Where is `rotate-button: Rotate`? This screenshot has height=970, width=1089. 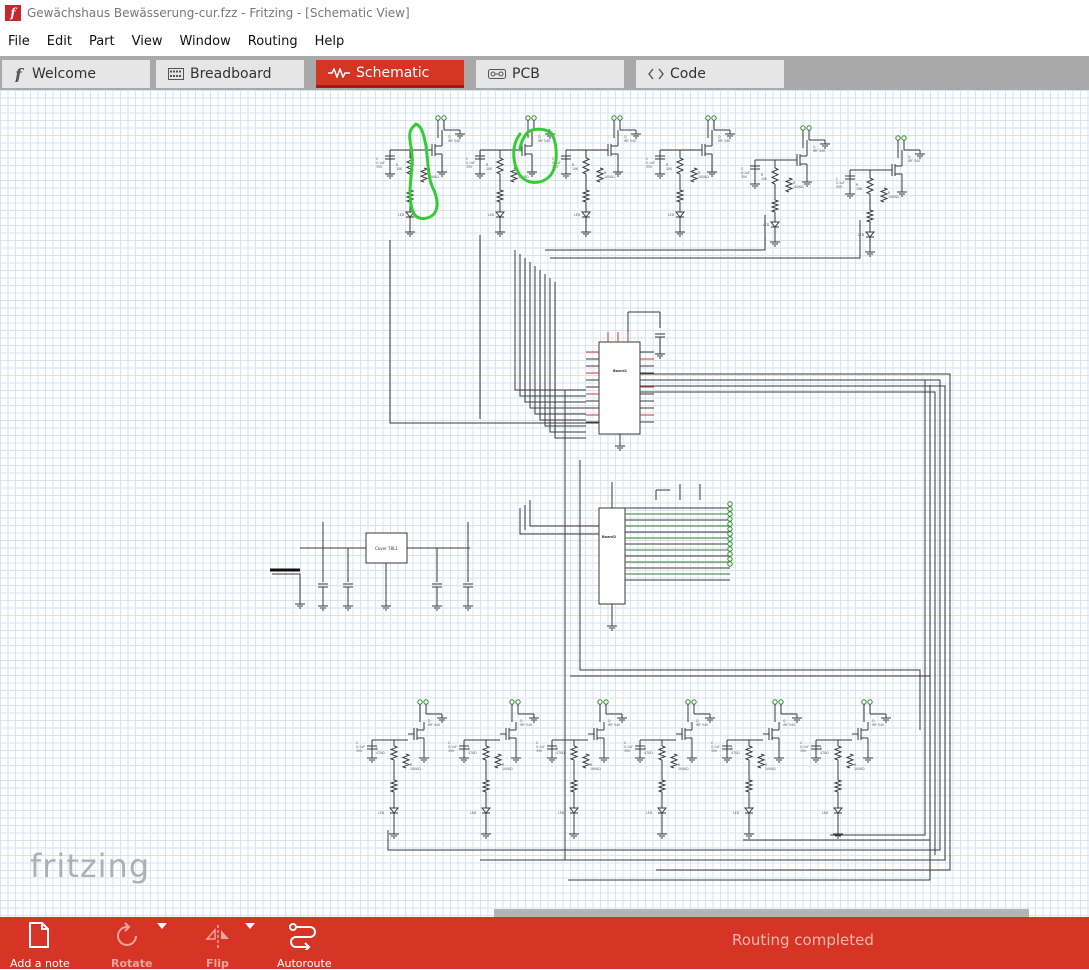 rotate-button: Rotate is located at coordinates (130, 943).